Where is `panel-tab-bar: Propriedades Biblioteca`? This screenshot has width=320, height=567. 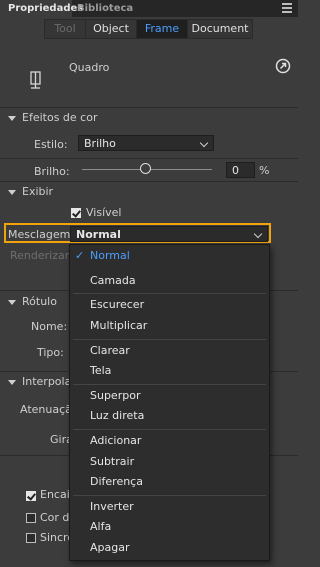
panel-tab-bar: Propriedades Biblioteca is located at coordinates (149, 8).